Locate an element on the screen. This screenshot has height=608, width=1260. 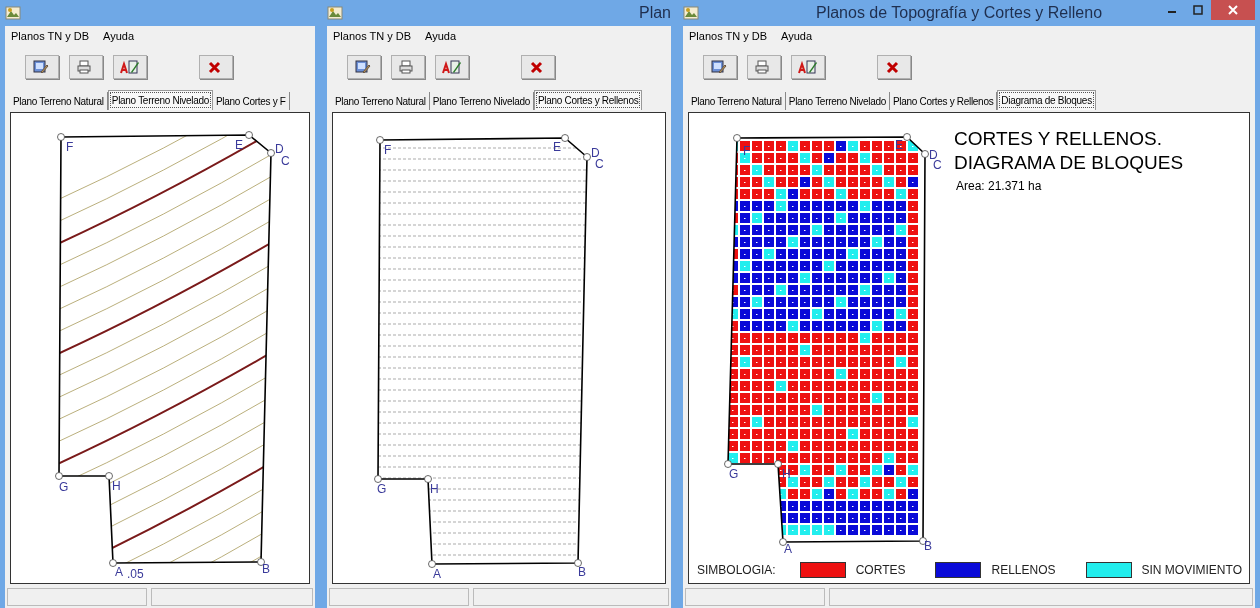
legend-title: SIMBOLOGIA: is located at coordinates (736, 570).